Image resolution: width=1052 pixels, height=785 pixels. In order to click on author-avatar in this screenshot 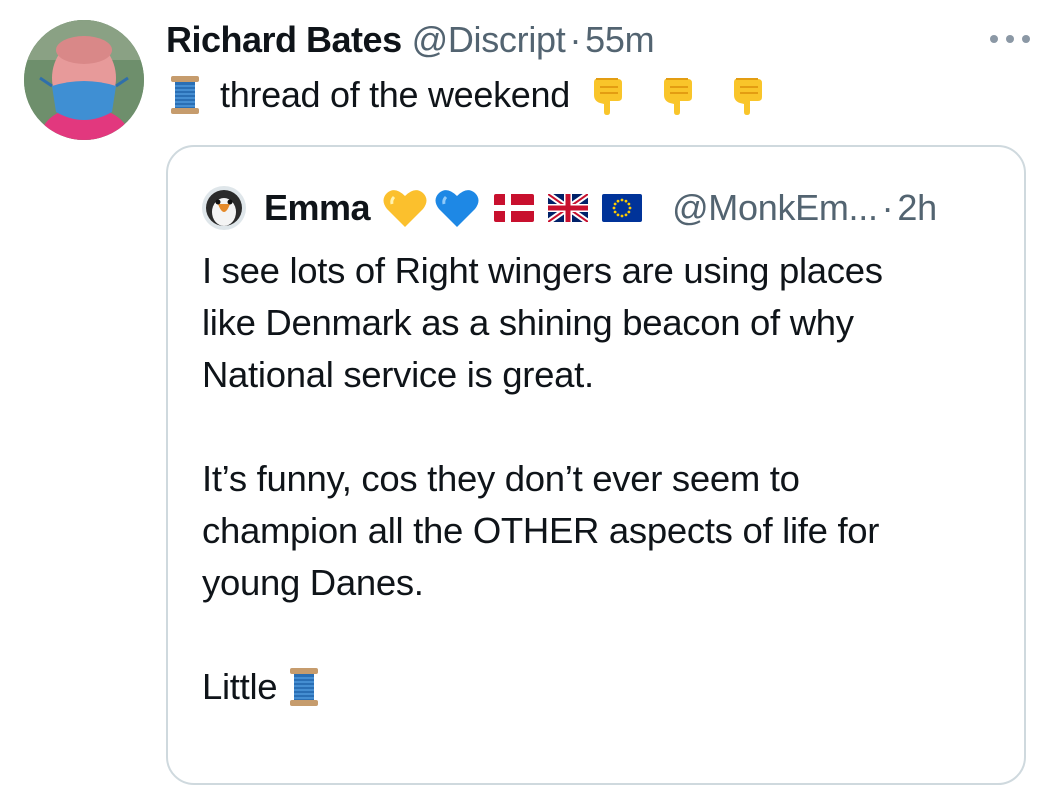, I will do `click(84, 80)`.